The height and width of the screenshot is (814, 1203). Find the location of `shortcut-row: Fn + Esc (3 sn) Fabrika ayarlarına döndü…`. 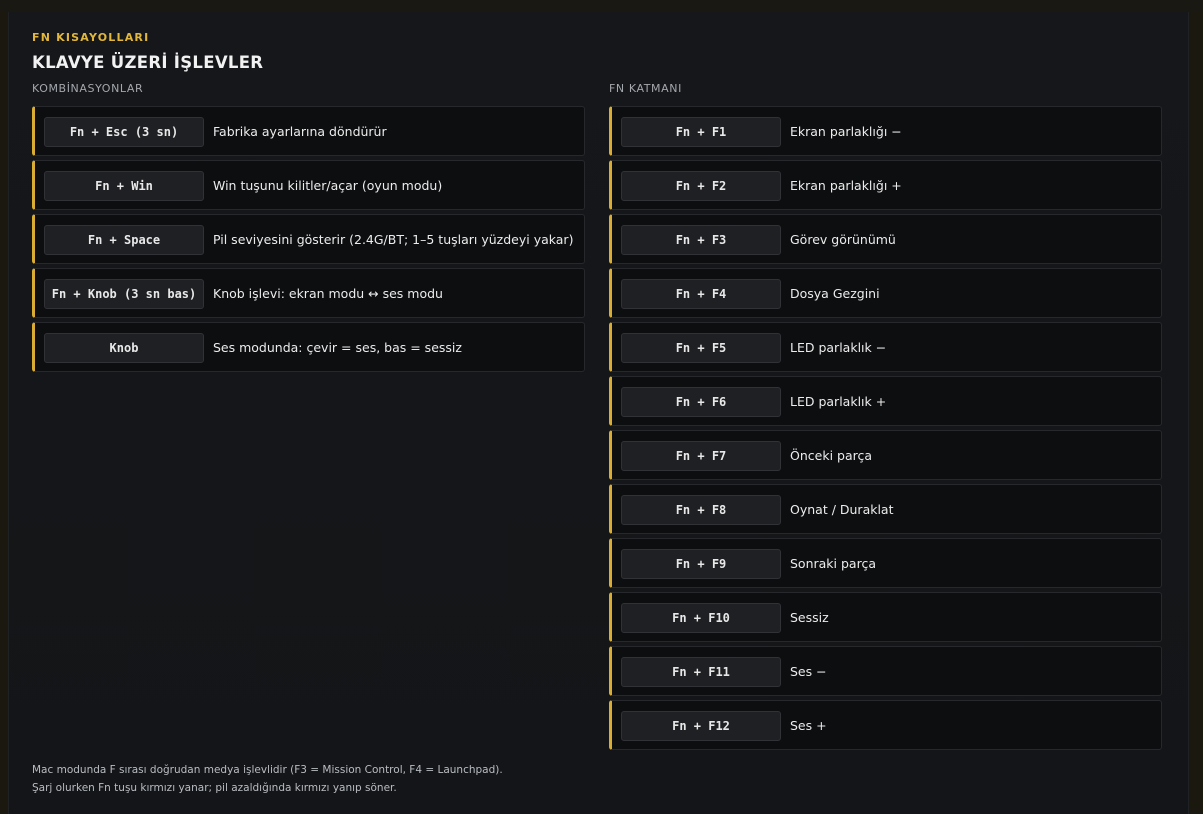

shortcut-row: Fn + Esc (3 sn) Fabrika ayarlarına döndü… is located at coordinates (308, 131).